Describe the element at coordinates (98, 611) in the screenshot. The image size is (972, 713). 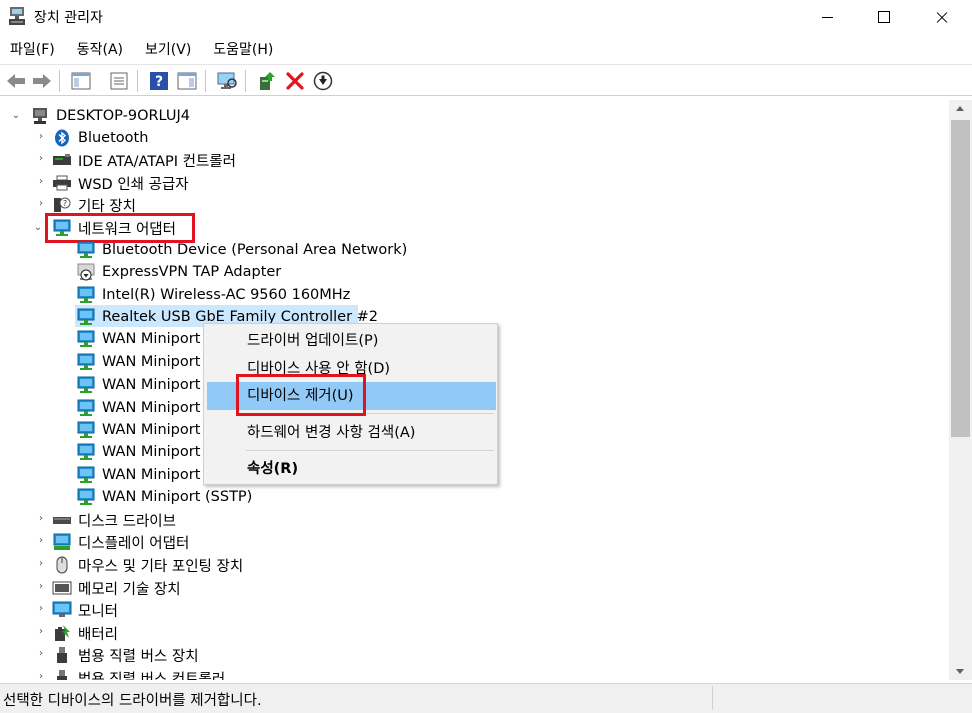
I see `tree-category-label: 모니터` at that location.